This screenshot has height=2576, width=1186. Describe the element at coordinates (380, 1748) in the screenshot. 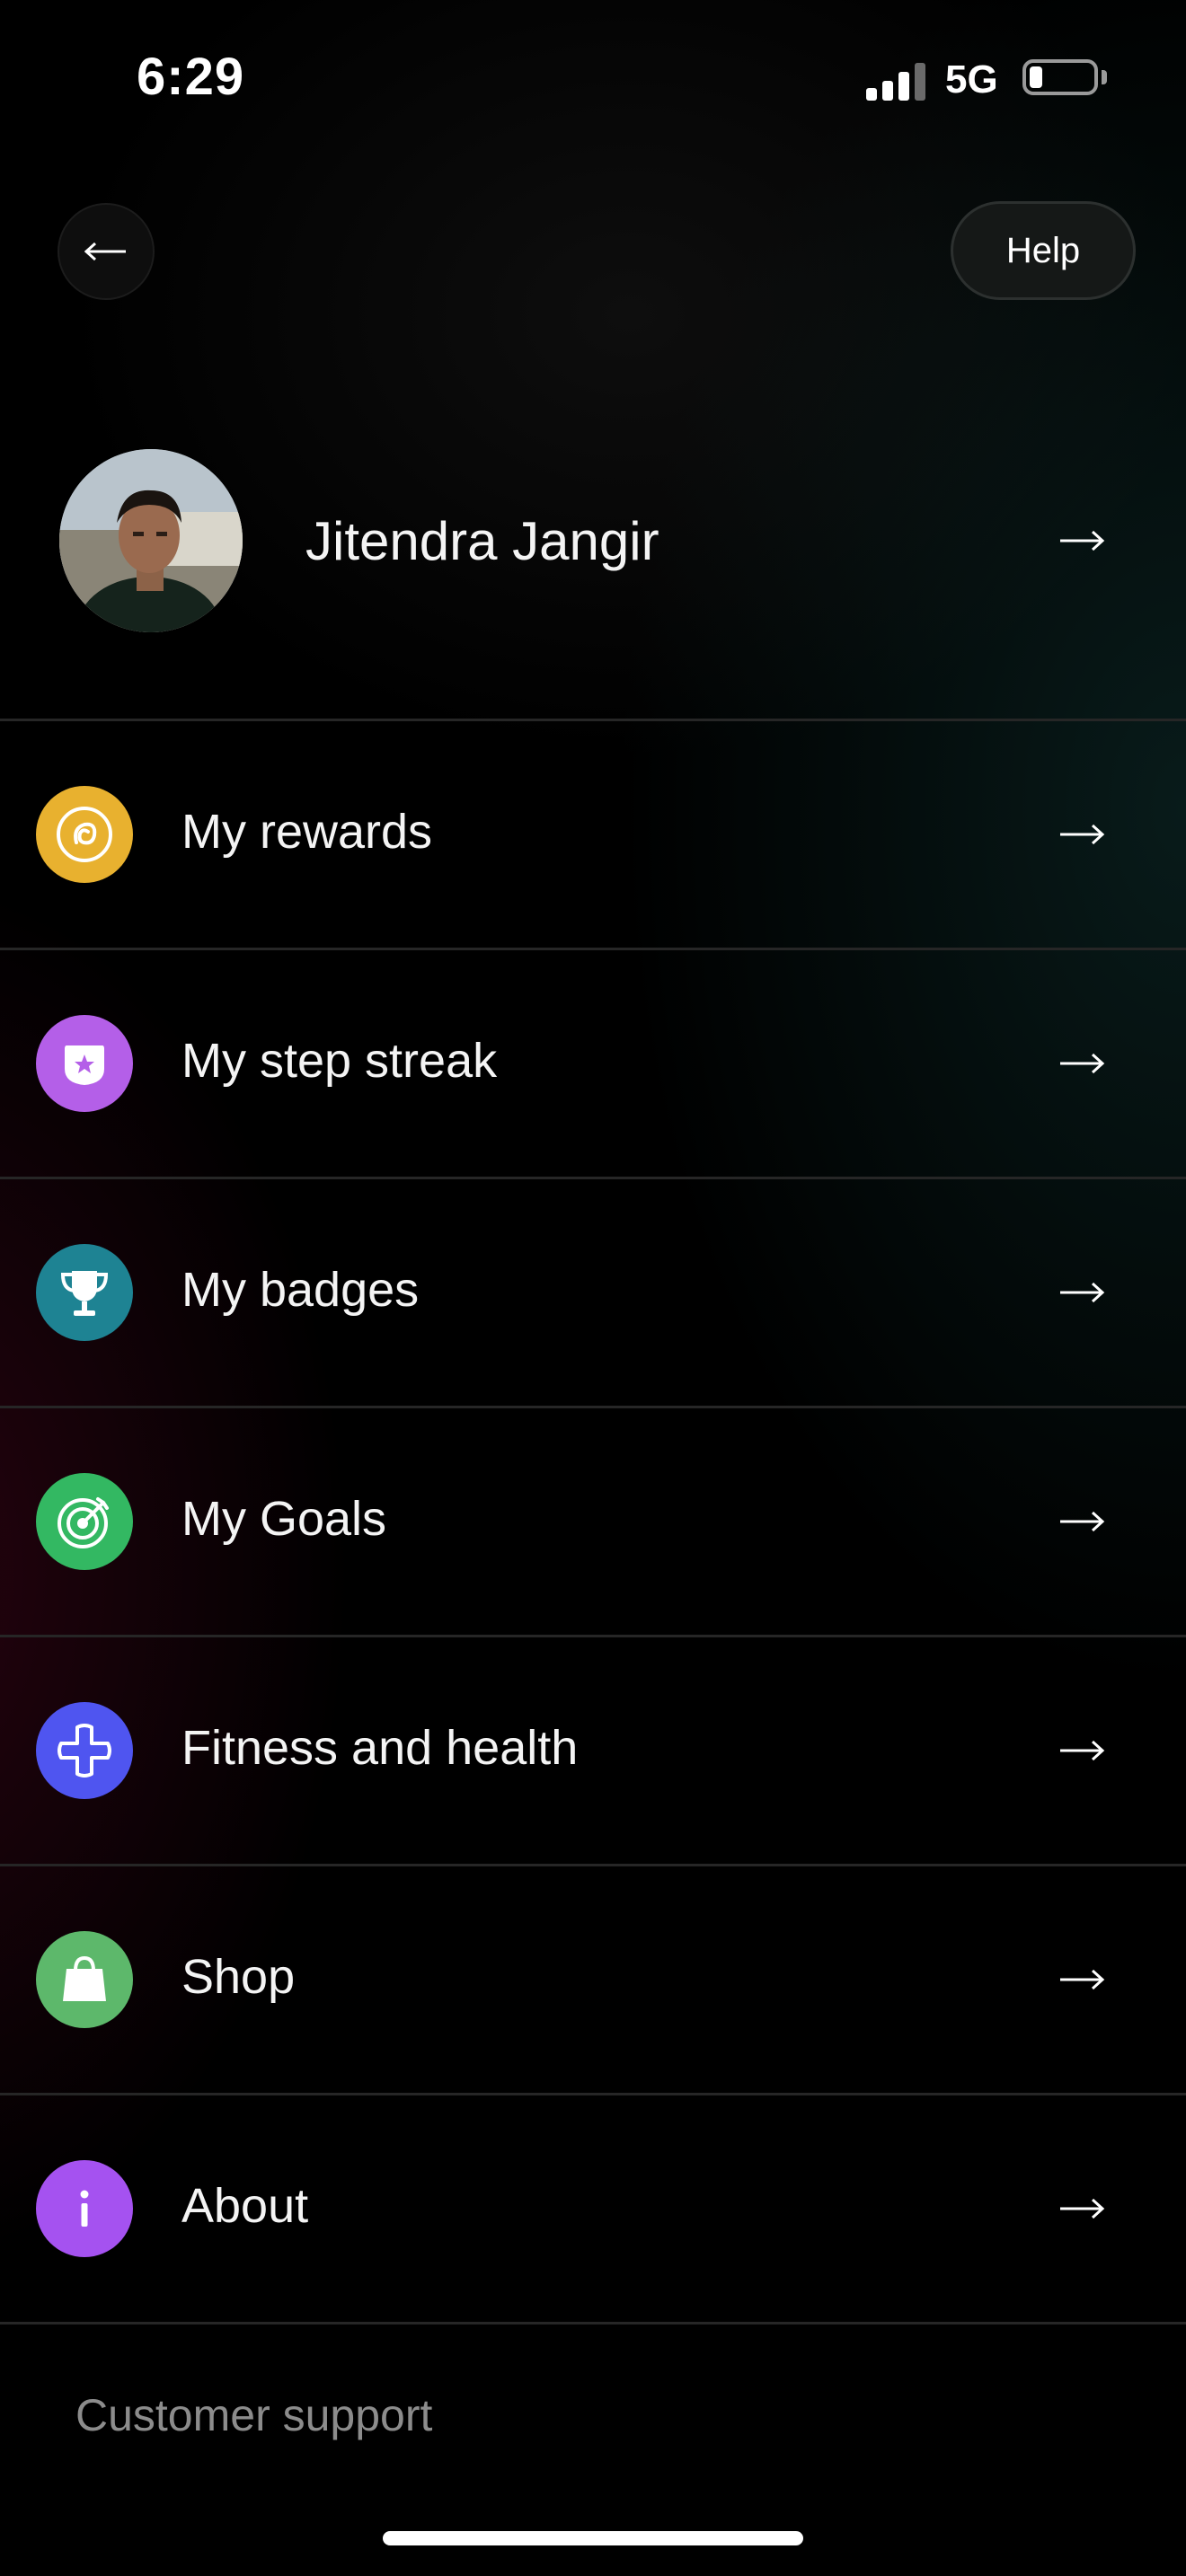

I see `menu-item-label: Fitness and health` at that location.